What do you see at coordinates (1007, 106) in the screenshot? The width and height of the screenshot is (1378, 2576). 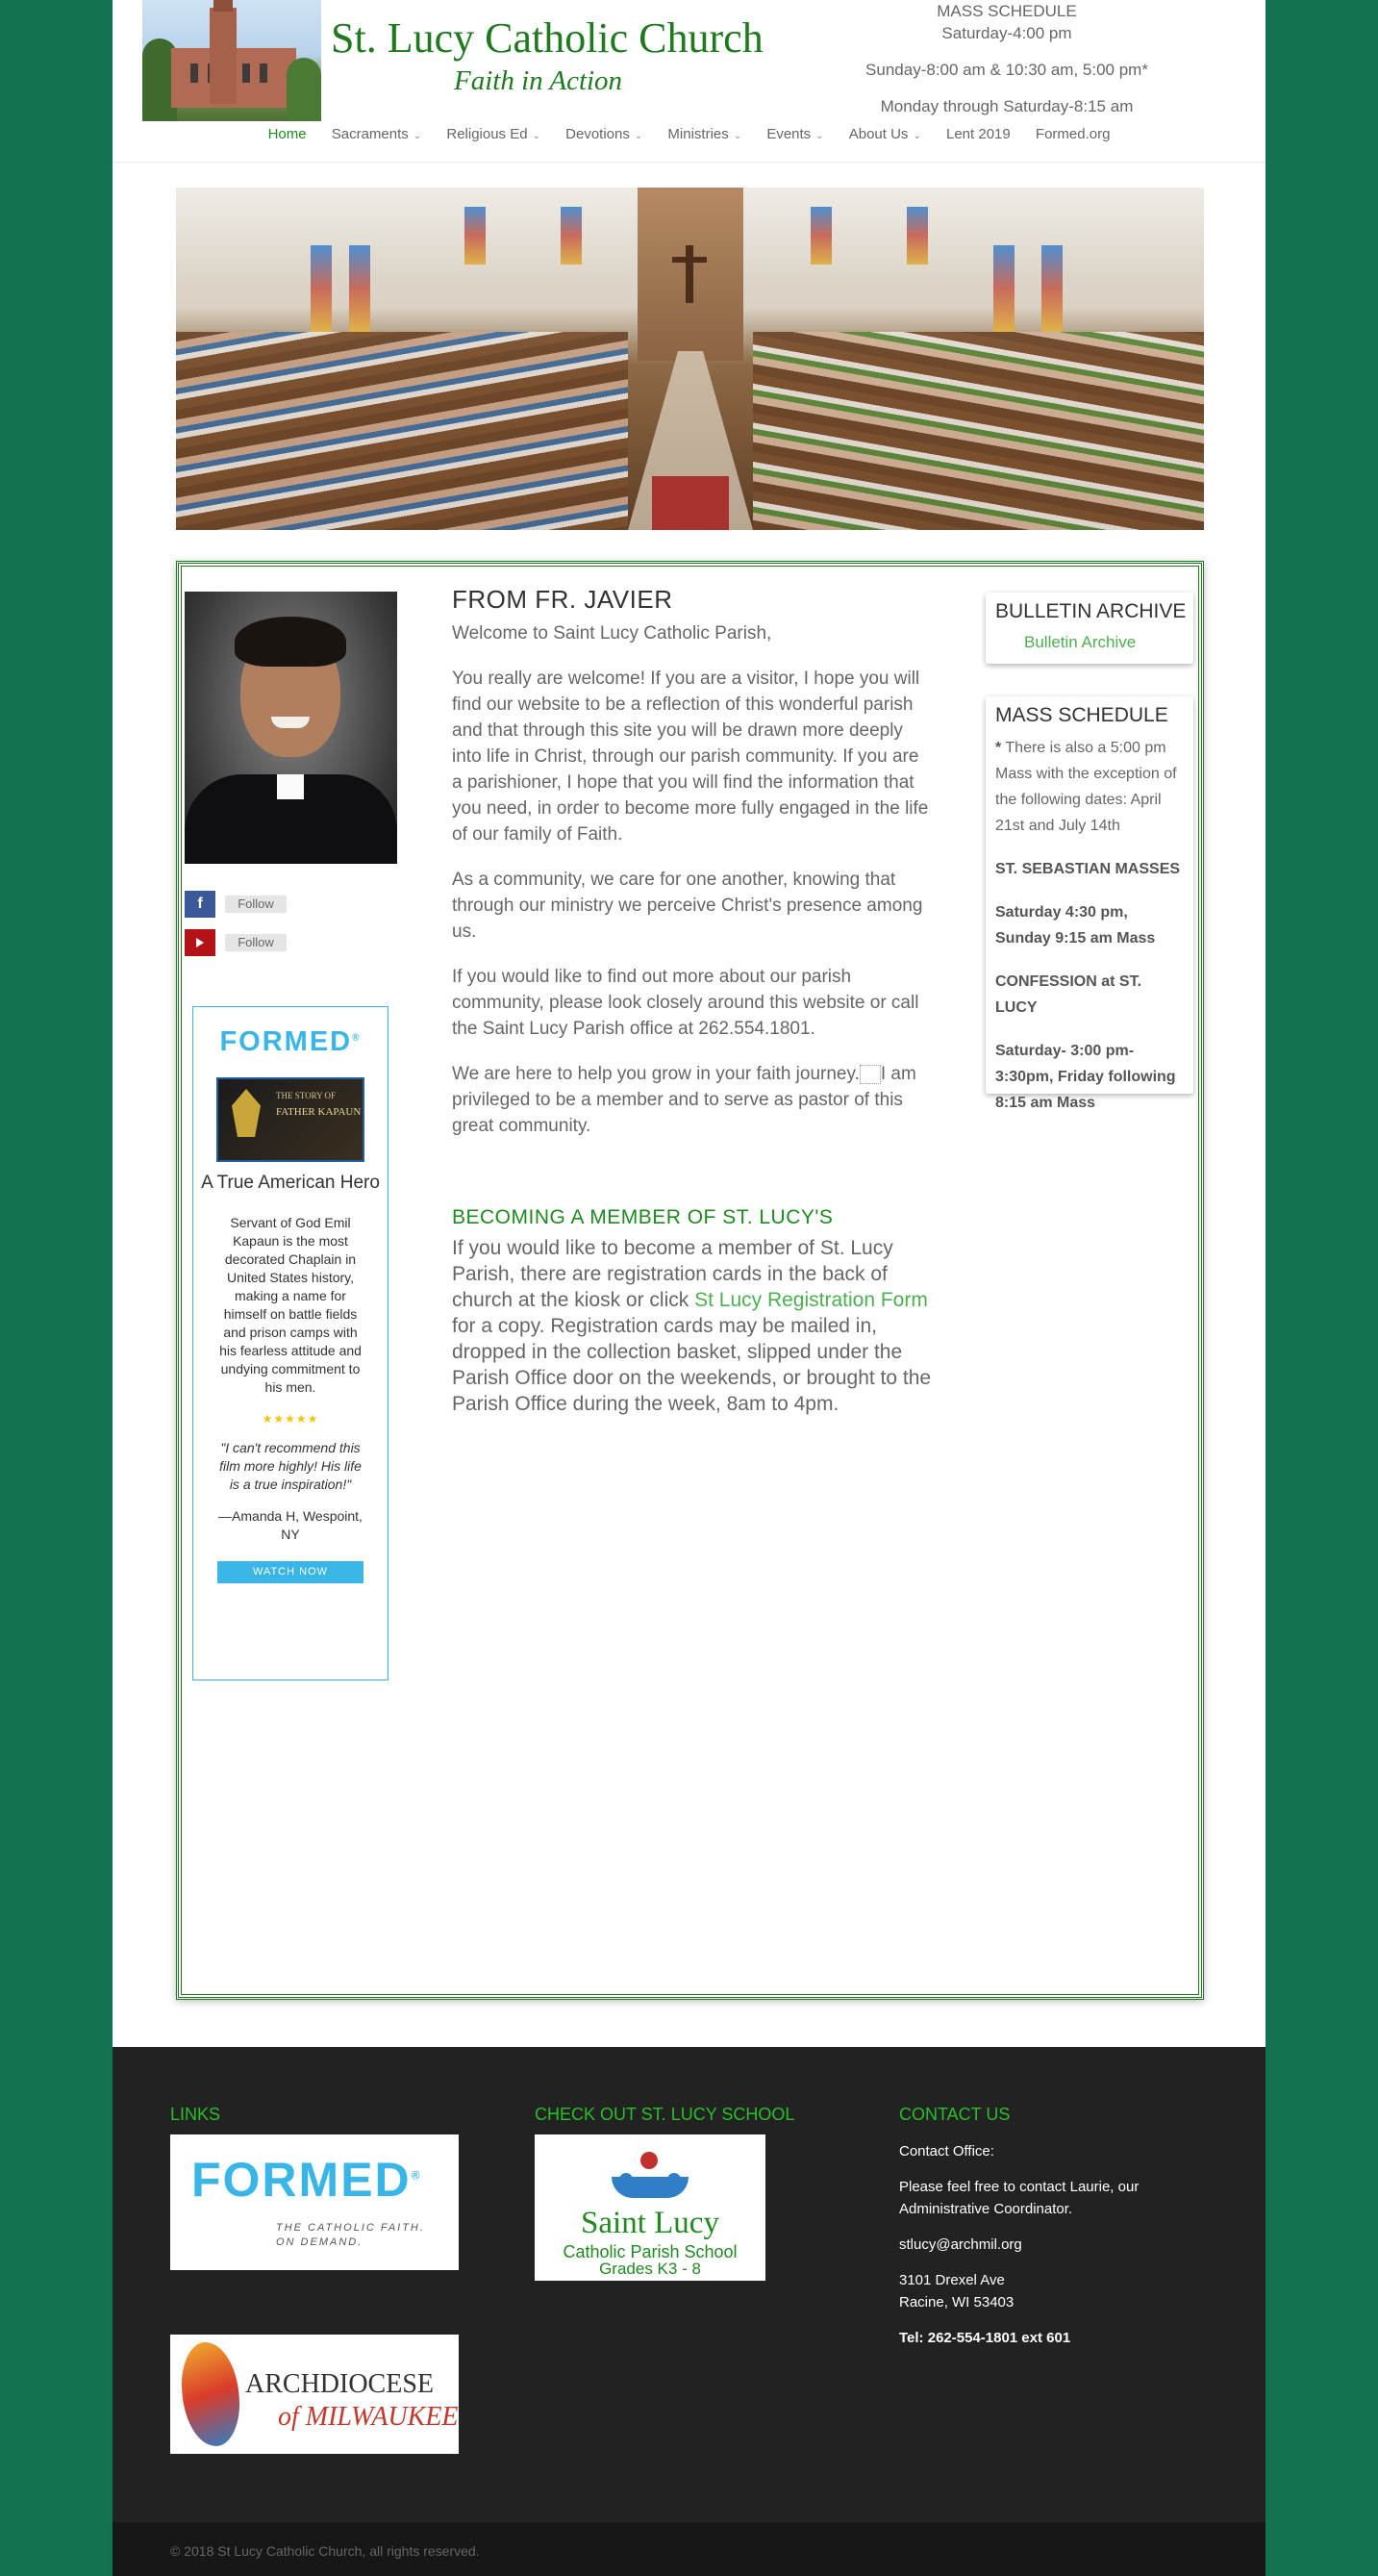 I see `mass-weekday: Monday through Saturday-8:15 am` at bounding box center [1007, 106].